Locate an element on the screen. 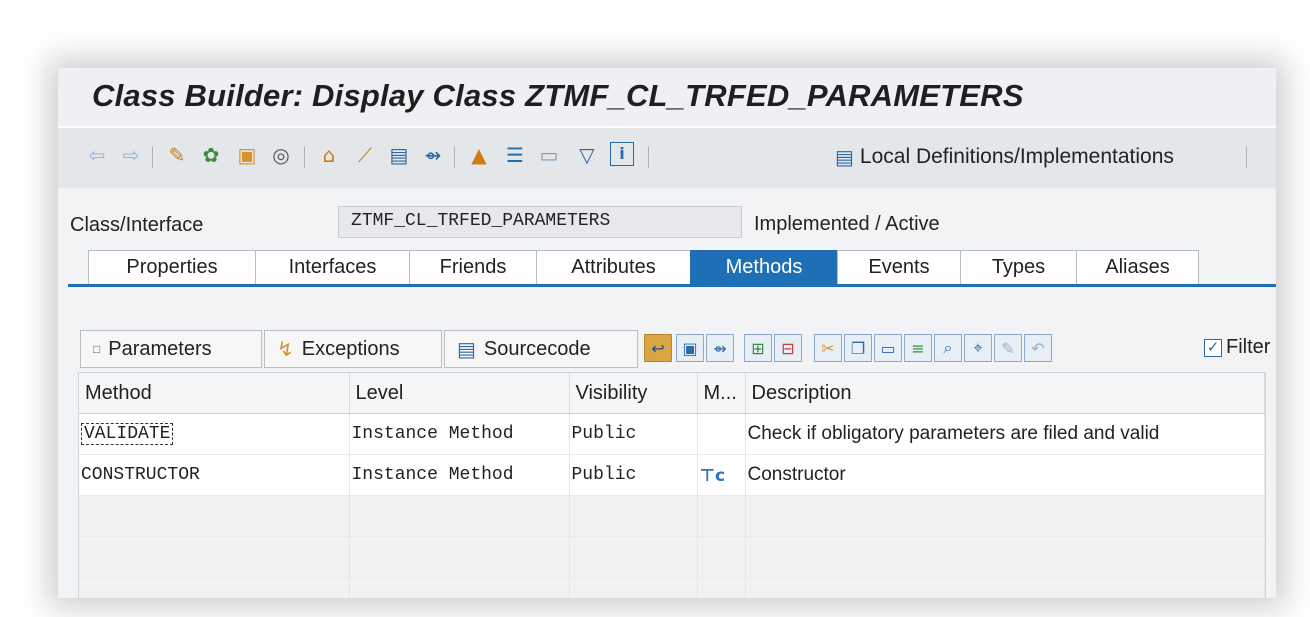 Image resolution: width=1310 pixels, height=617 pixels. modeled-cell: ⊤c is located at coordinates (721, 475).